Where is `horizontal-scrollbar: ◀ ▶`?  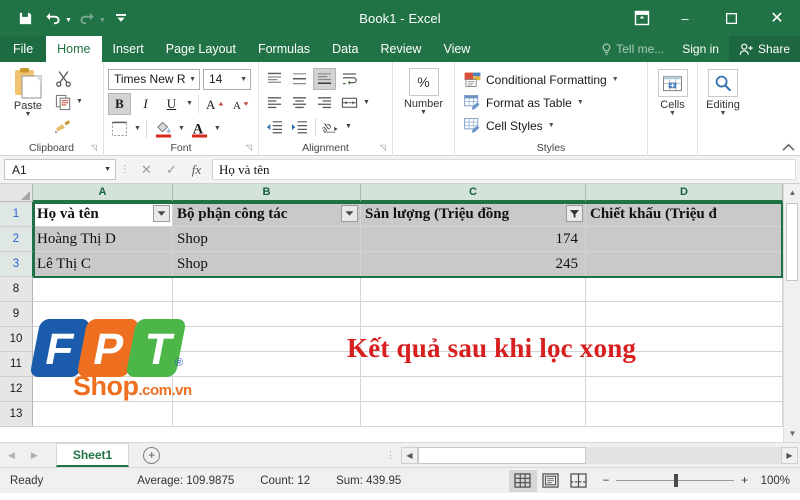 horizontal-scrollbar: ◀ ▶ is located at coordinates (599, 455).